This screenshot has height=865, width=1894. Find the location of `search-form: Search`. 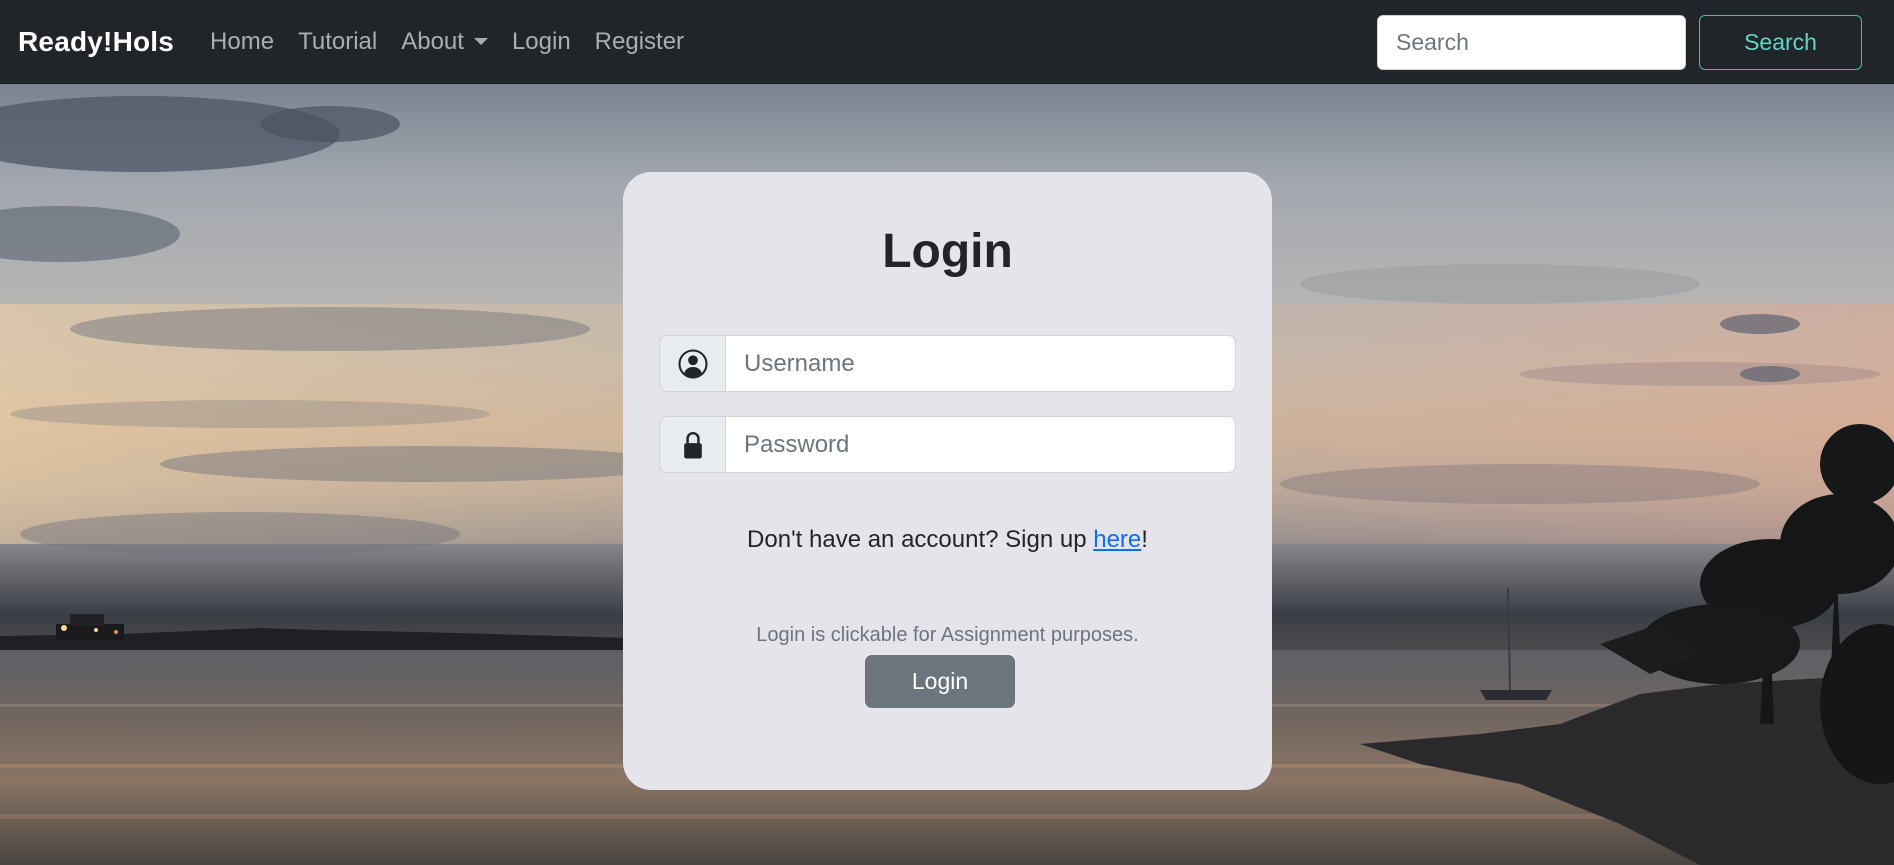

search-form: Search is located at coordinates (1619, 42).